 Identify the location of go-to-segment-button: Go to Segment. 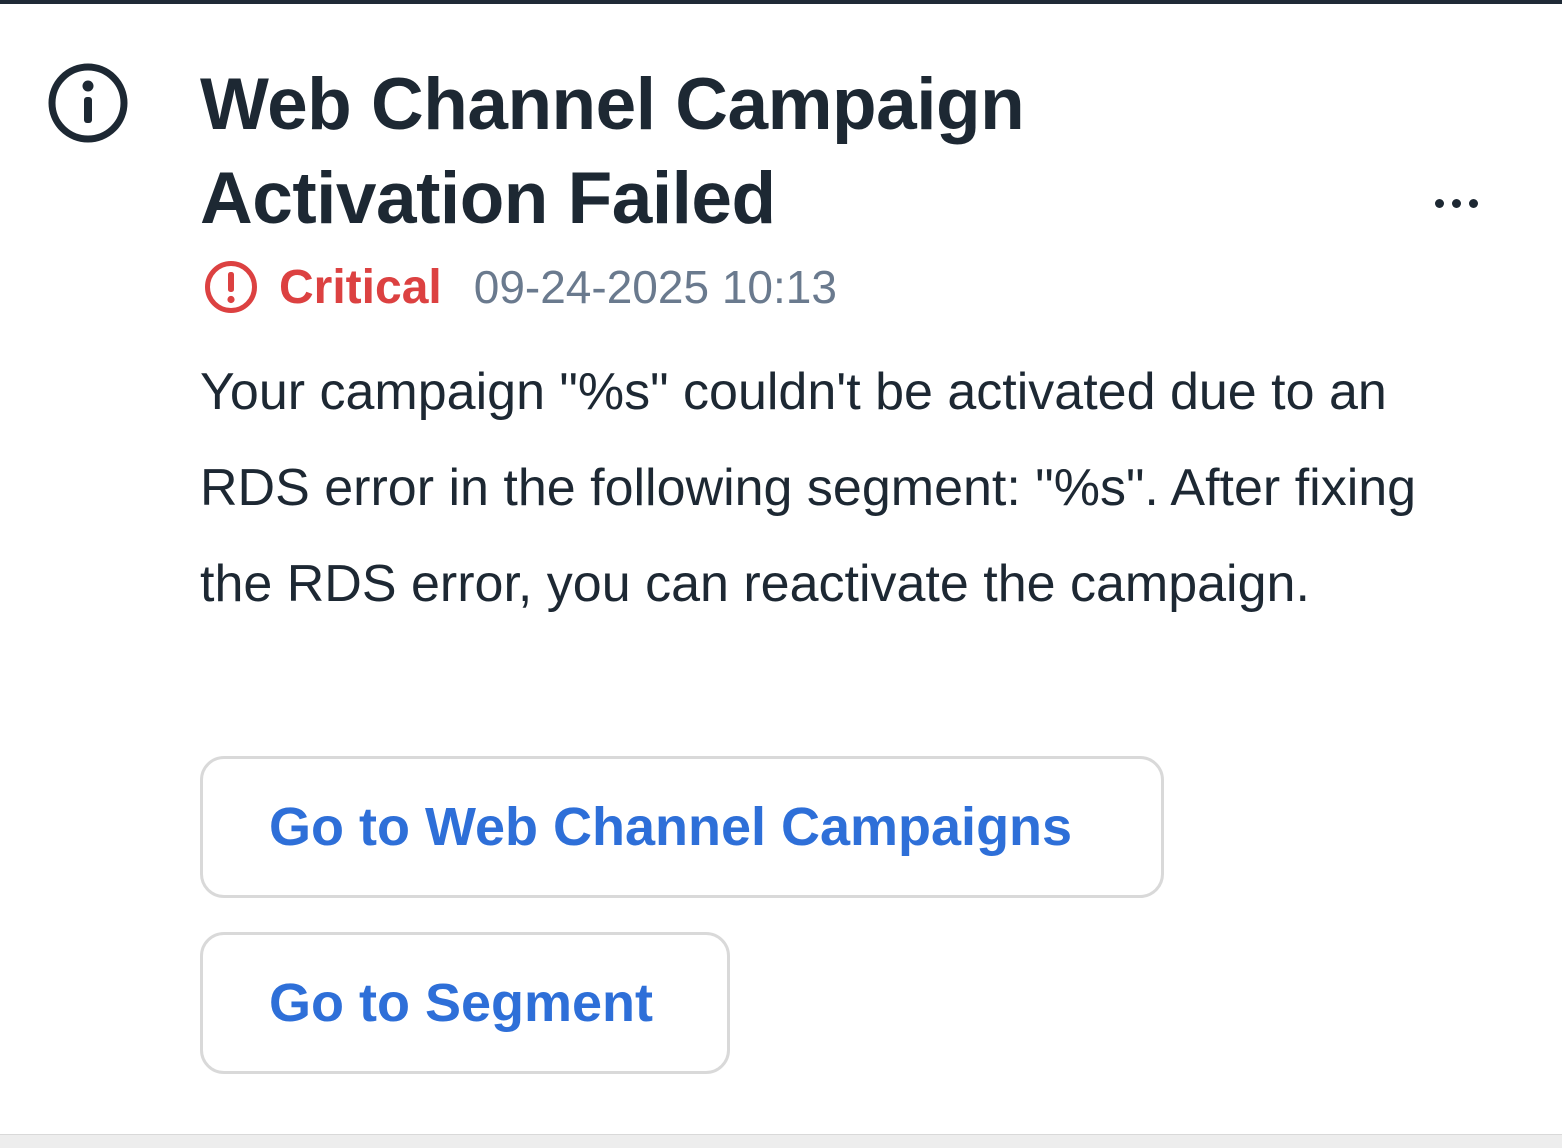
(465, 1003).